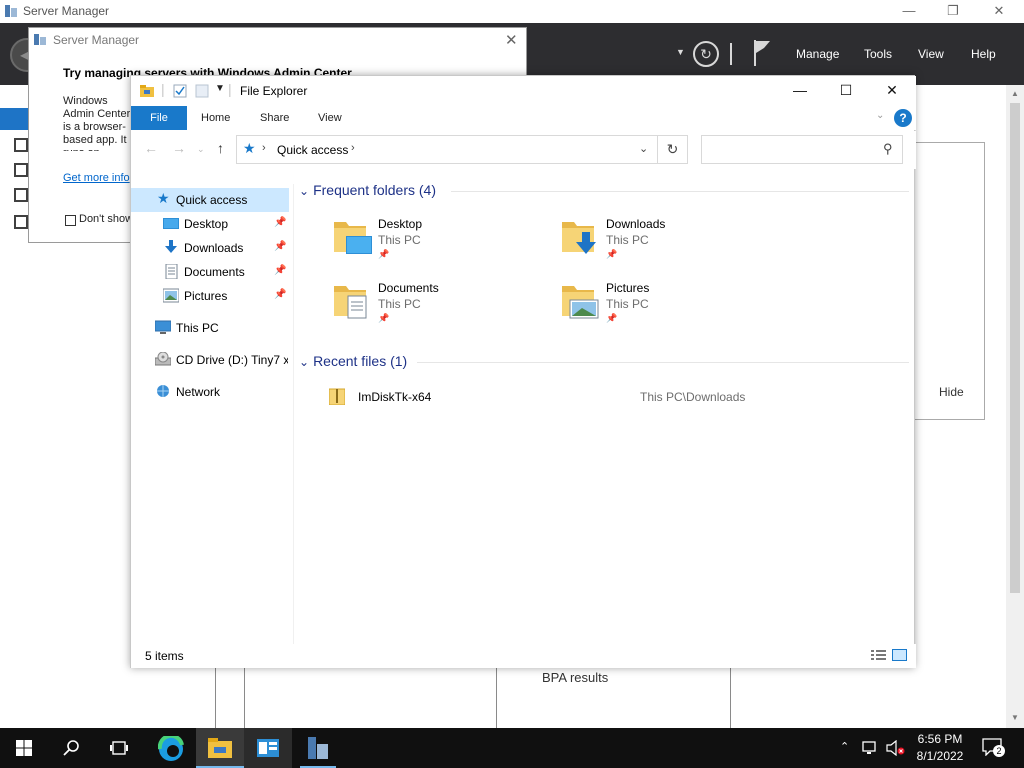 Image resolution: width=1024 pixels, height=768 pixels. I want to click on tray-overflow-chevron-icon: ⌃, so click(844, 746).